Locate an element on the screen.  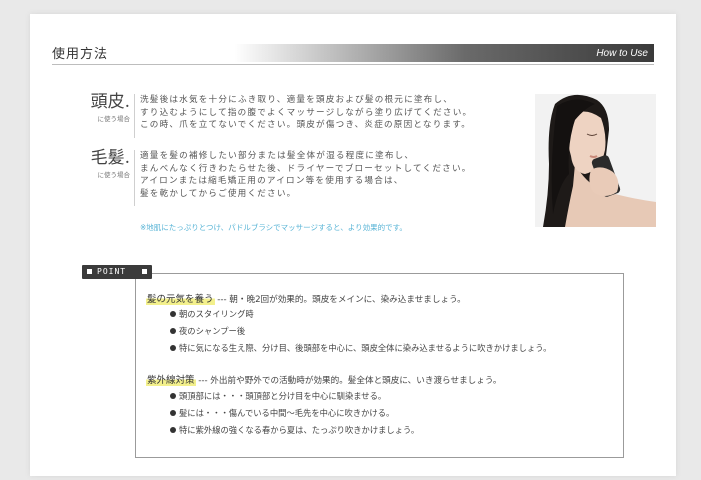
hair-line: アイロンまたは縮毛矯正用のアイロン等を使用する場合は、 is located at coordinates (272, 181).